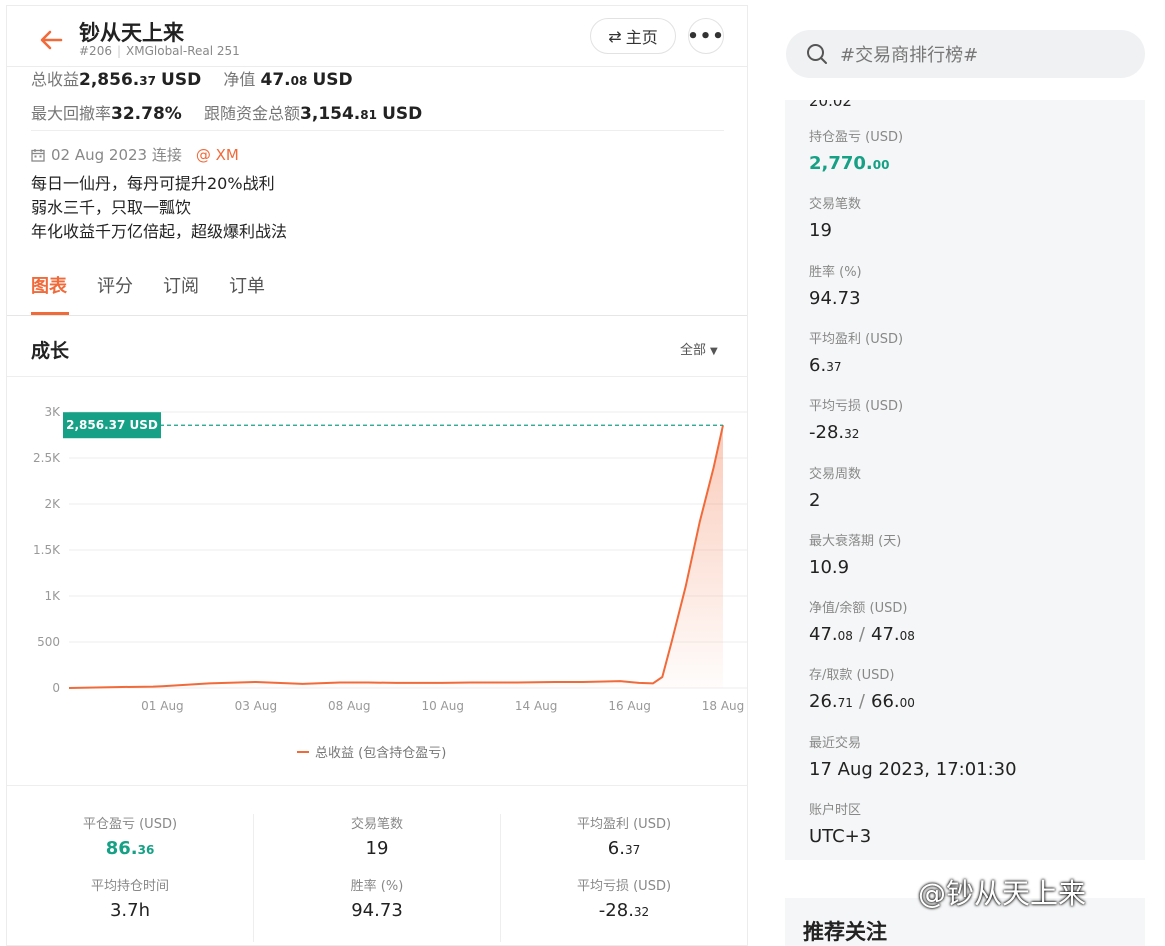  I want to click on account-stat-label: 胜率 (%), so click(835, 272).